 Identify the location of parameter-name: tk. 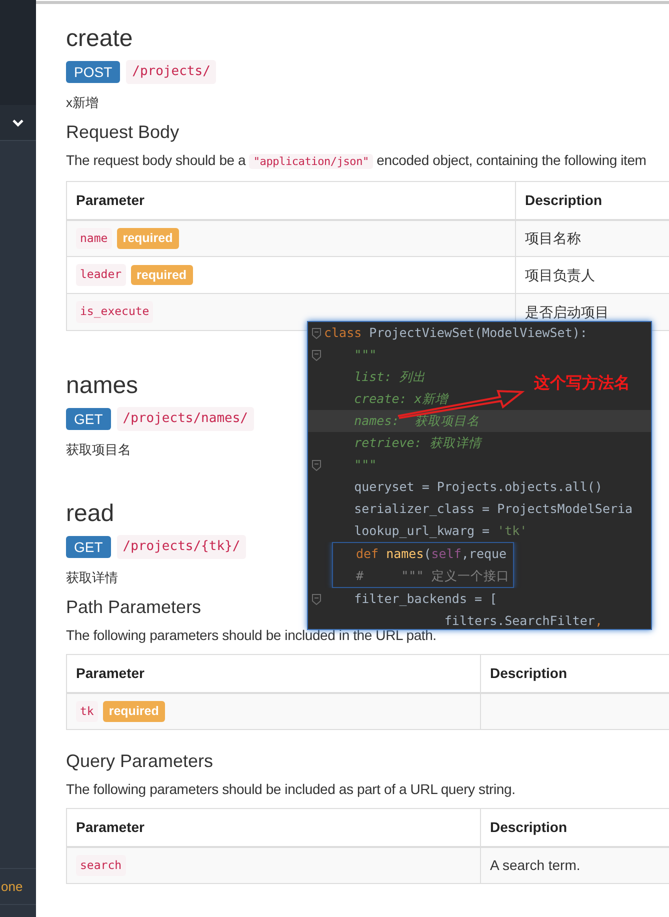
(87, 711).